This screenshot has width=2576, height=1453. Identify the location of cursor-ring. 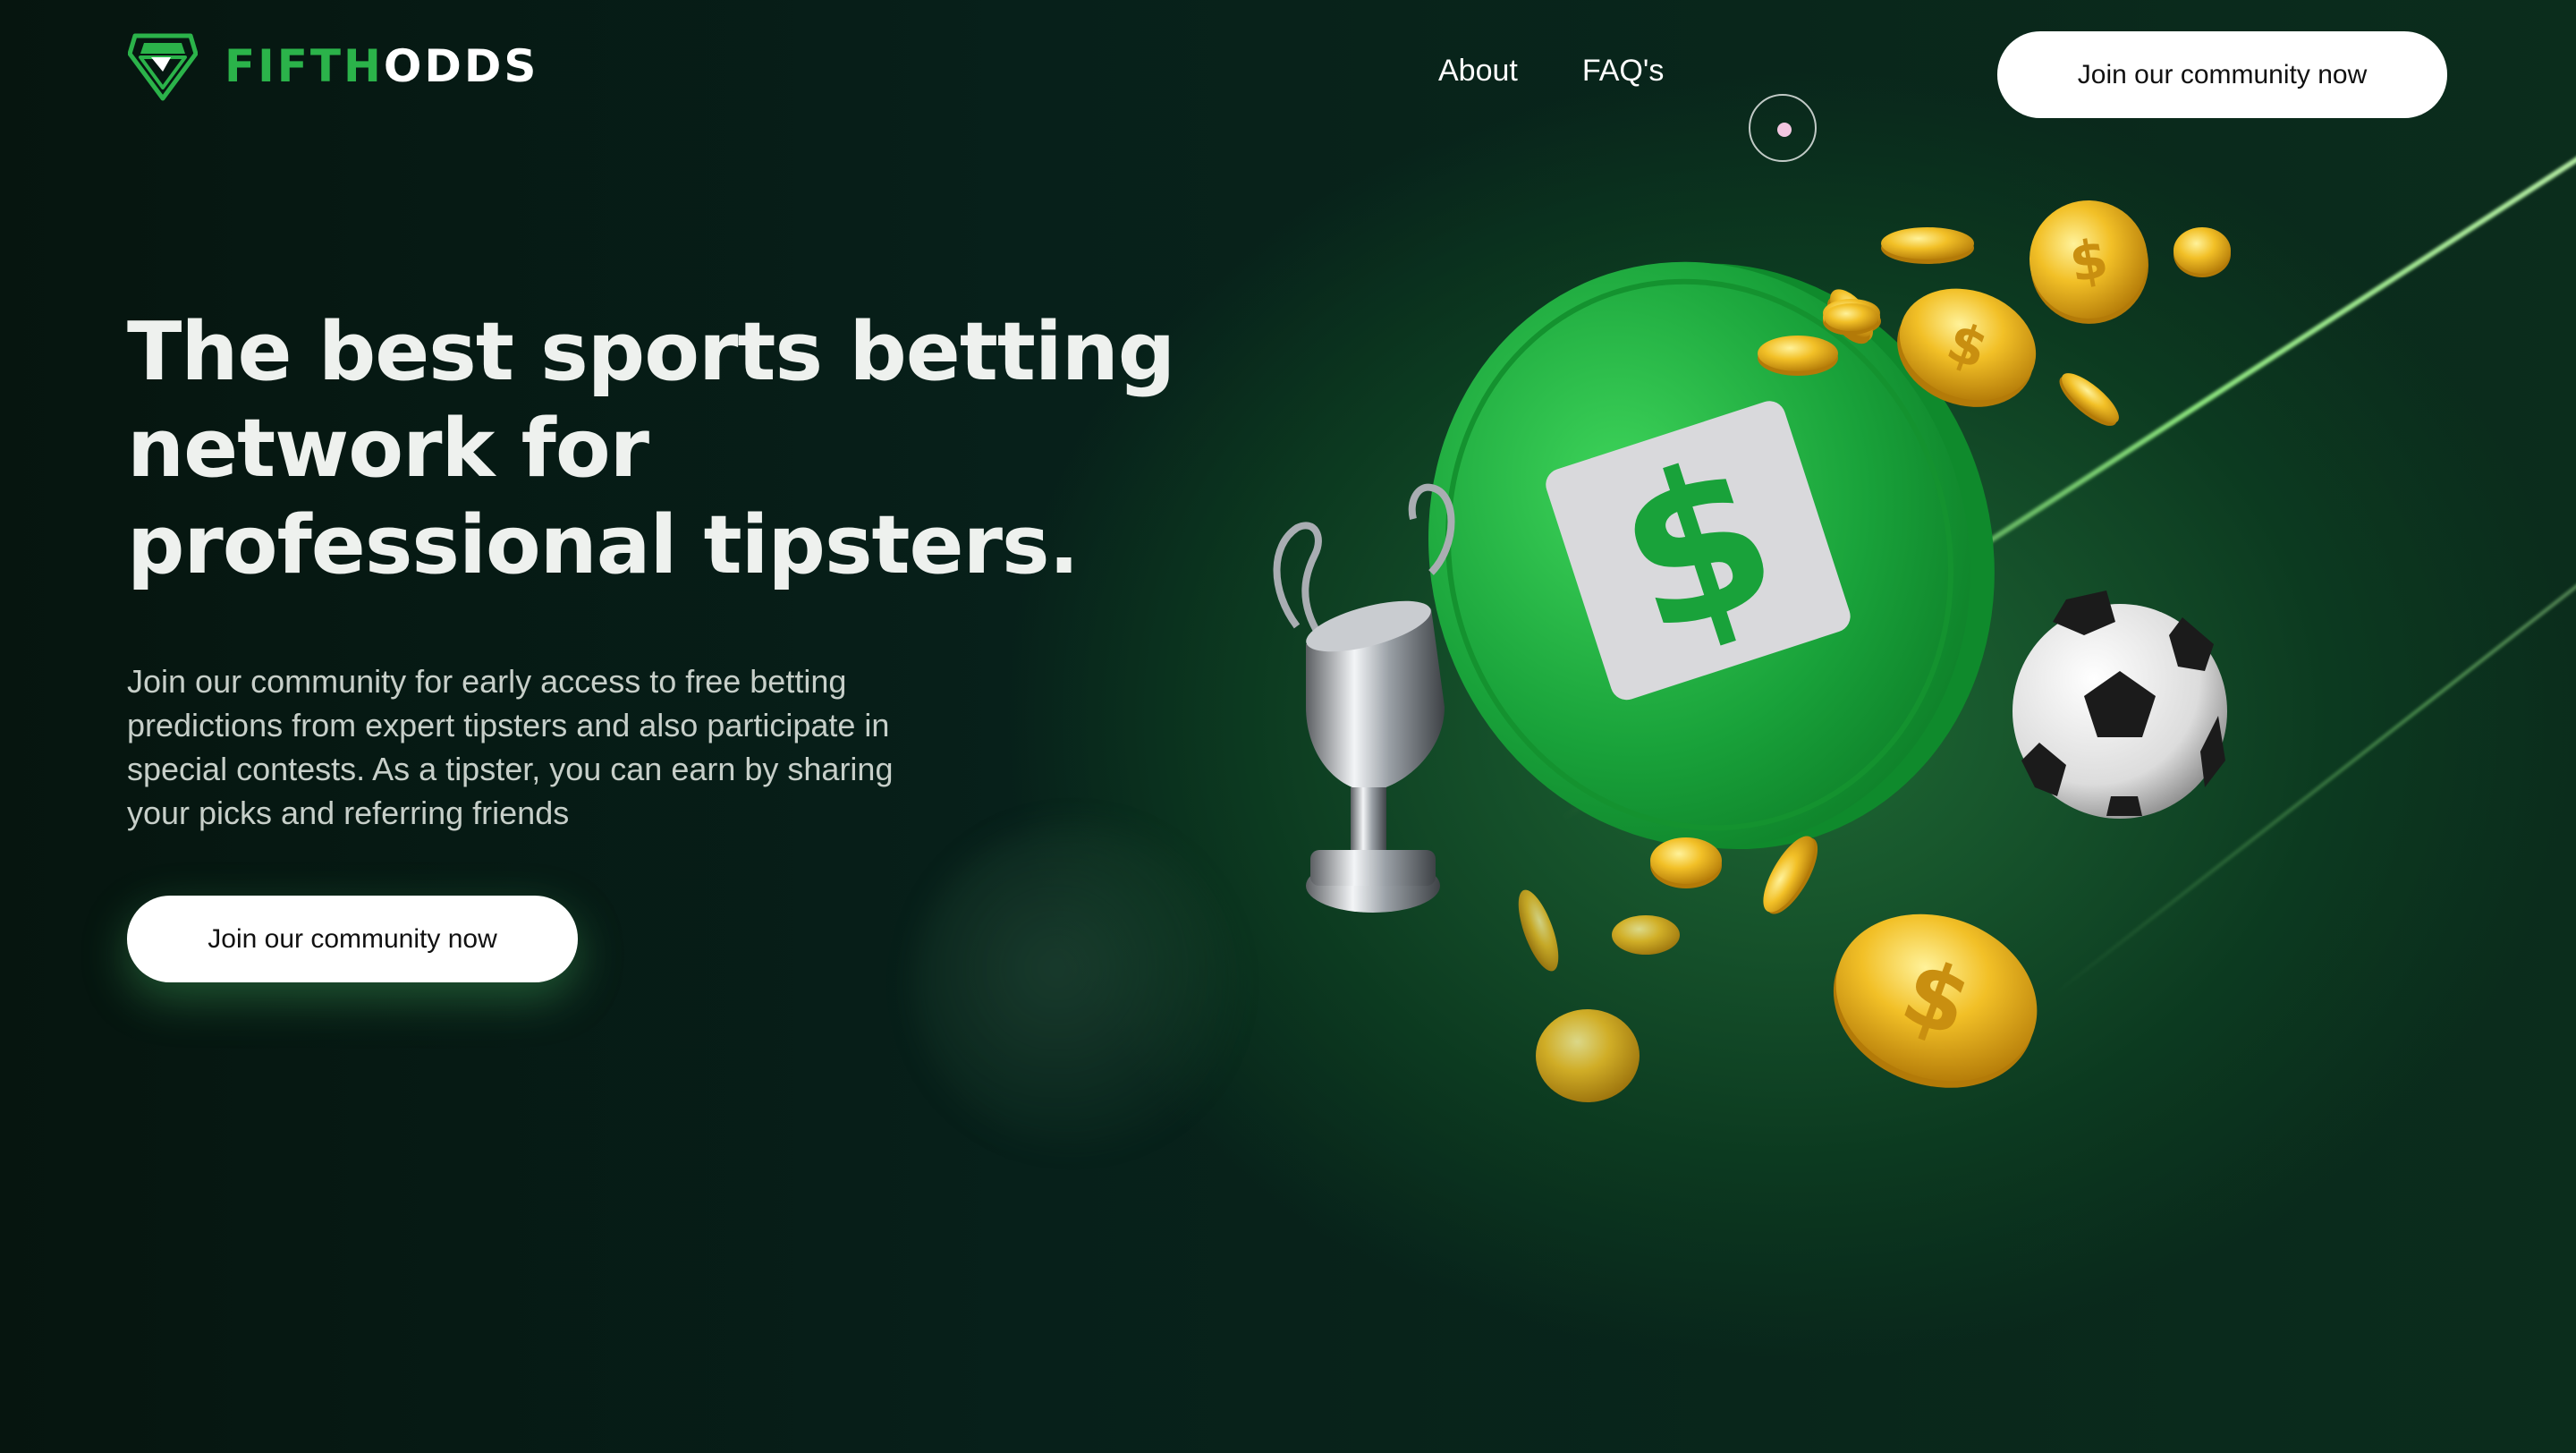
(1783, 128).